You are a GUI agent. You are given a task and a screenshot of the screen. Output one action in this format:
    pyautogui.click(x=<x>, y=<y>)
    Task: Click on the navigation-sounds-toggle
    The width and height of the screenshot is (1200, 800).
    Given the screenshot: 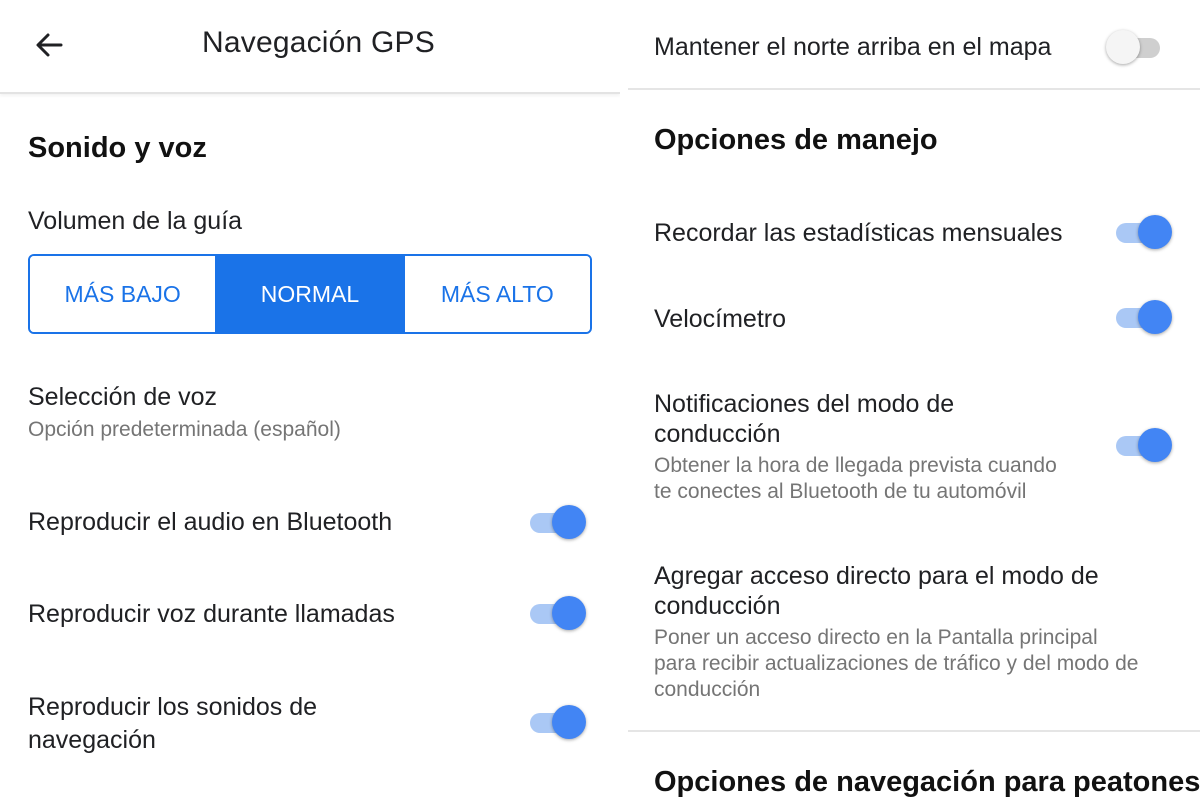 What is the action you would take?
    pyautogui.click(x=558, y=722)
    